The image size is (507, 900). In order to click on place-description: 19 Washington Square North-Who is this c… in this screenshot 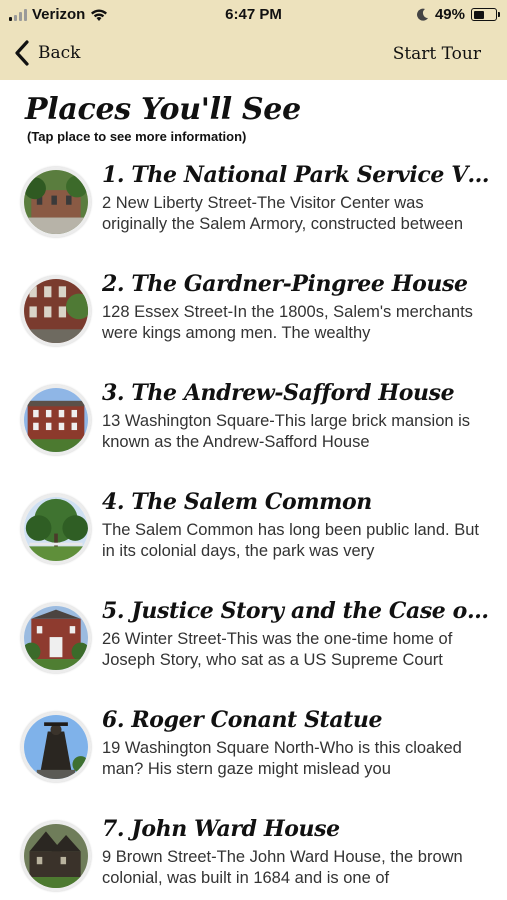, I will do `click(282, 758)`.